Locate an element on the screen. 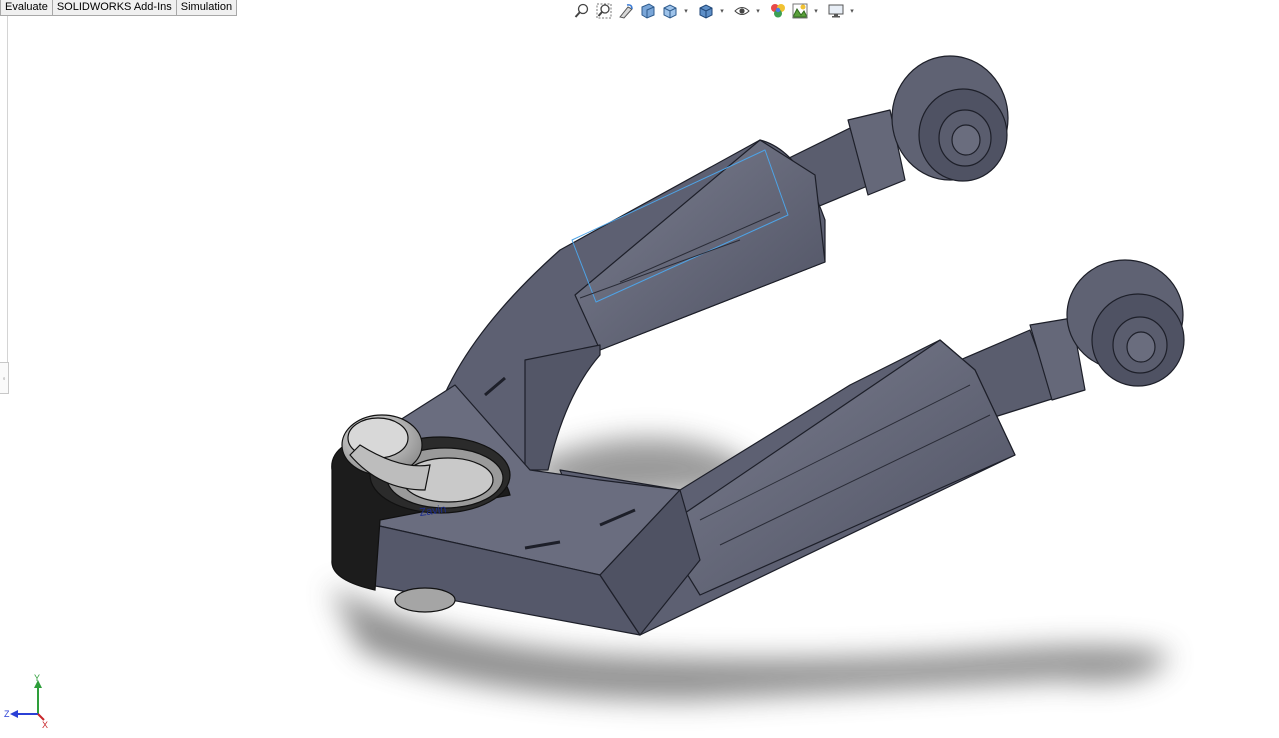  lower-rod-end is located at coordinates (1072, 340).